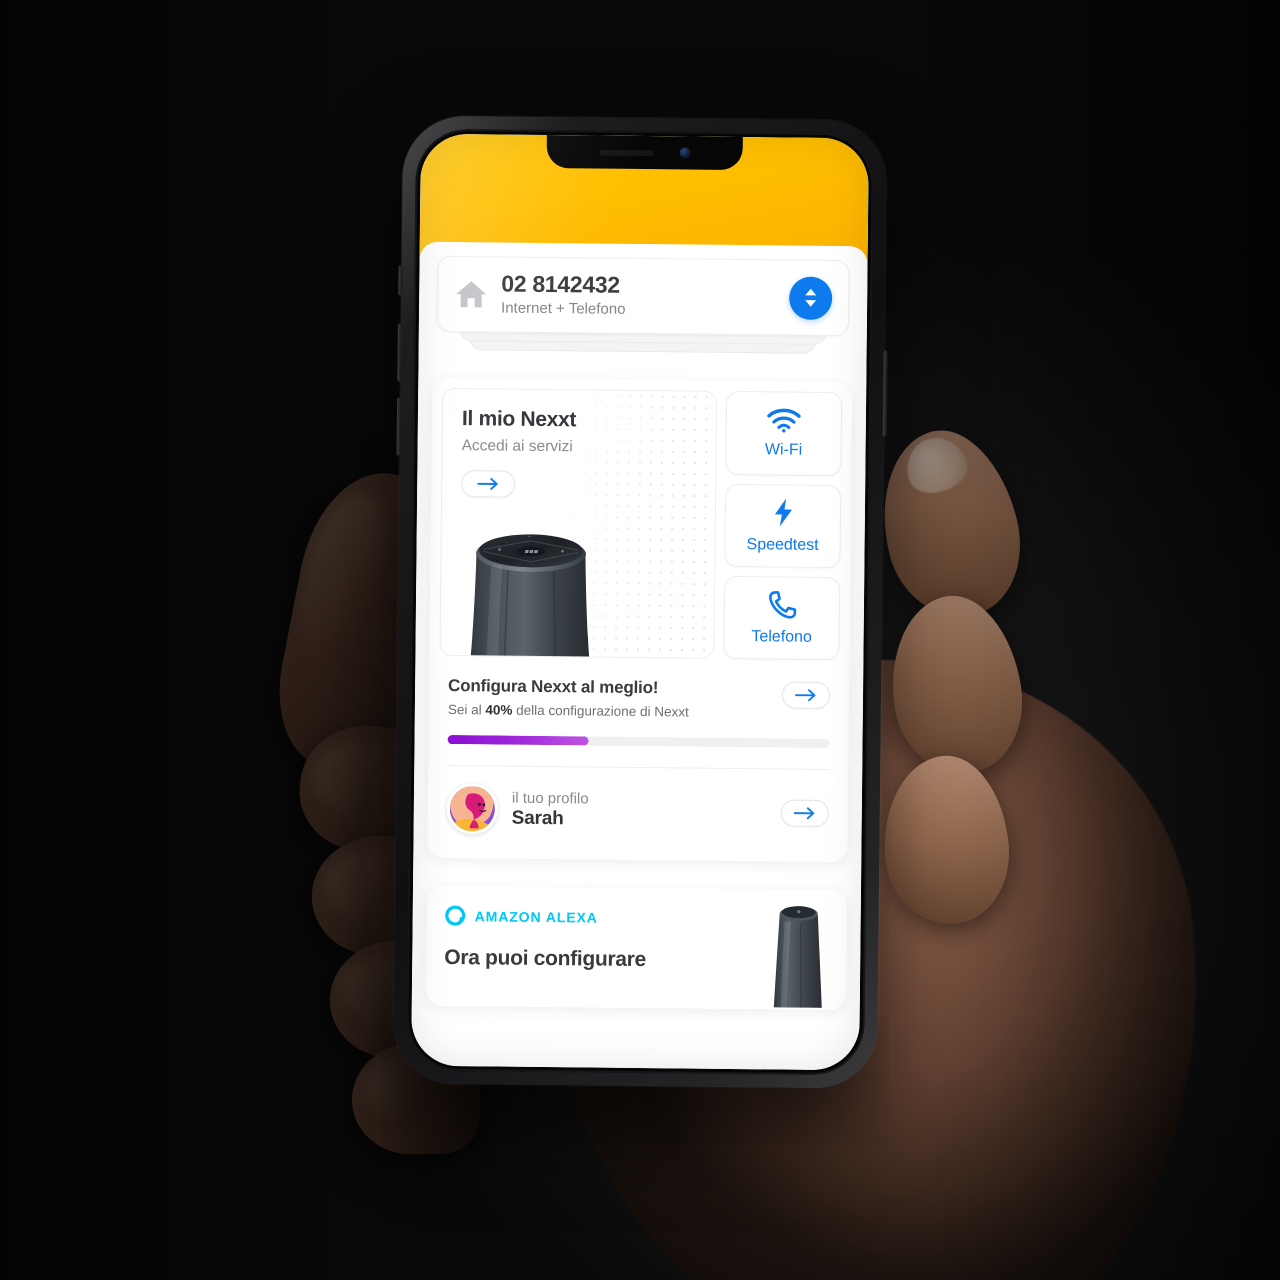  Describe the element at coordinates (471, 294) in the screenshot. I see `home-icon` at that location.